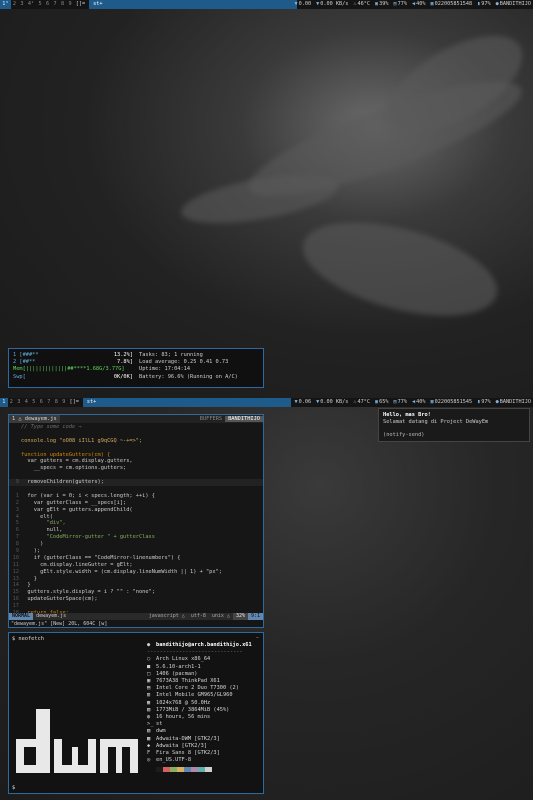 This screenshot has height=800, width=533. Describe the element at coordinates (362, 402) in the screenshot. I see `temperature-indicator: ♨47°C` at that location.